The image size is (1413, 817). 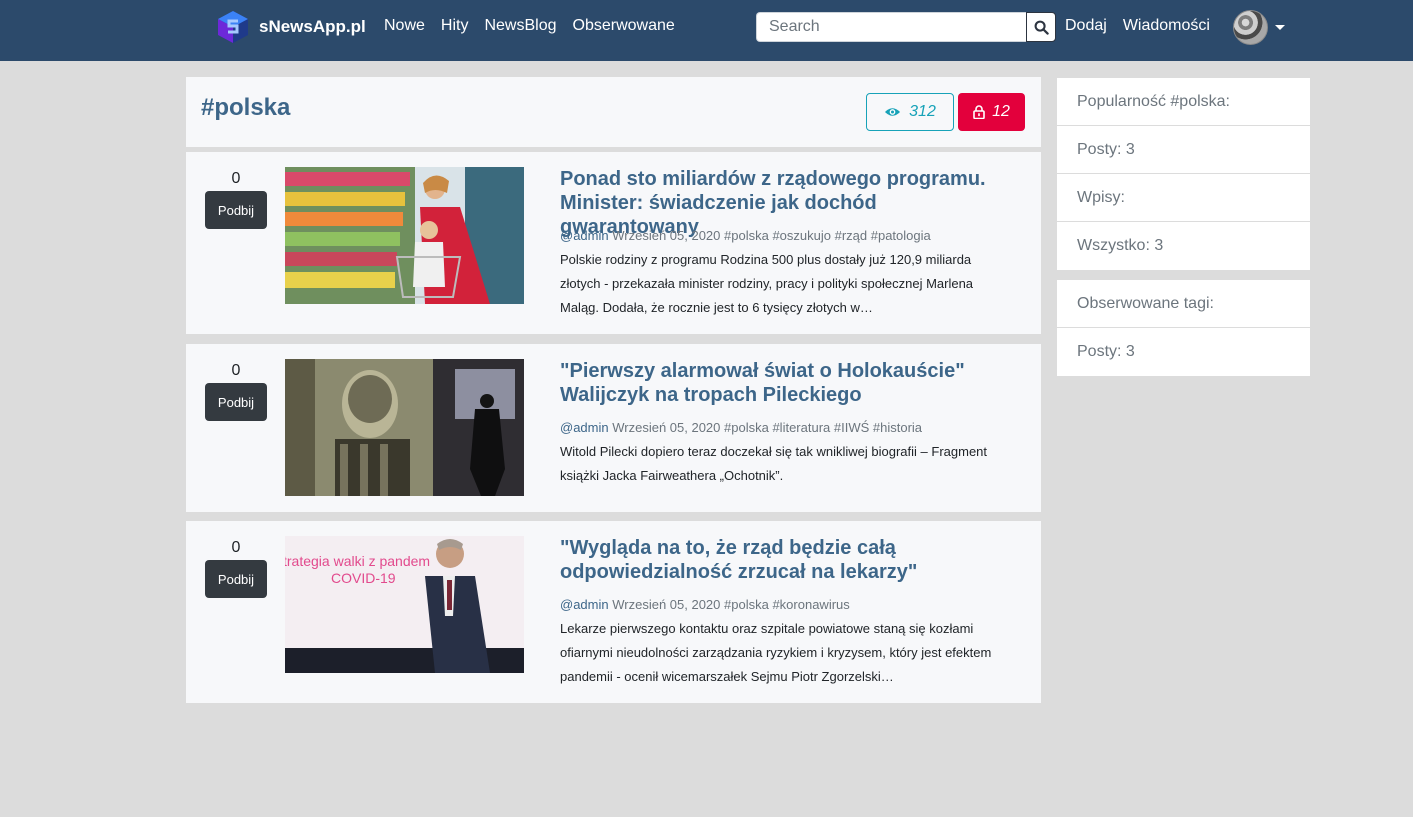 What do you see at coordinates (1183, 198) in the screenshot?
I see `popularity-entries: Wpisy:` at bounding box center [1183, 198].